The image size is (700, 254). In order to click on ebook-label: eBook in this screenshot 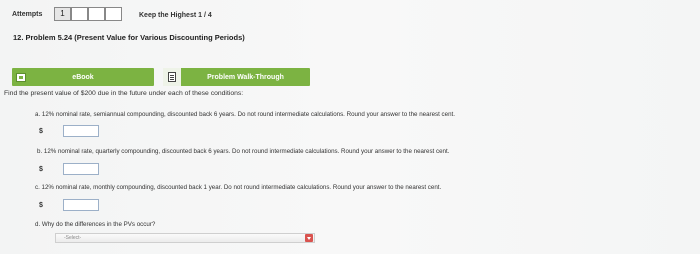, I will do `click(83, 77)`.